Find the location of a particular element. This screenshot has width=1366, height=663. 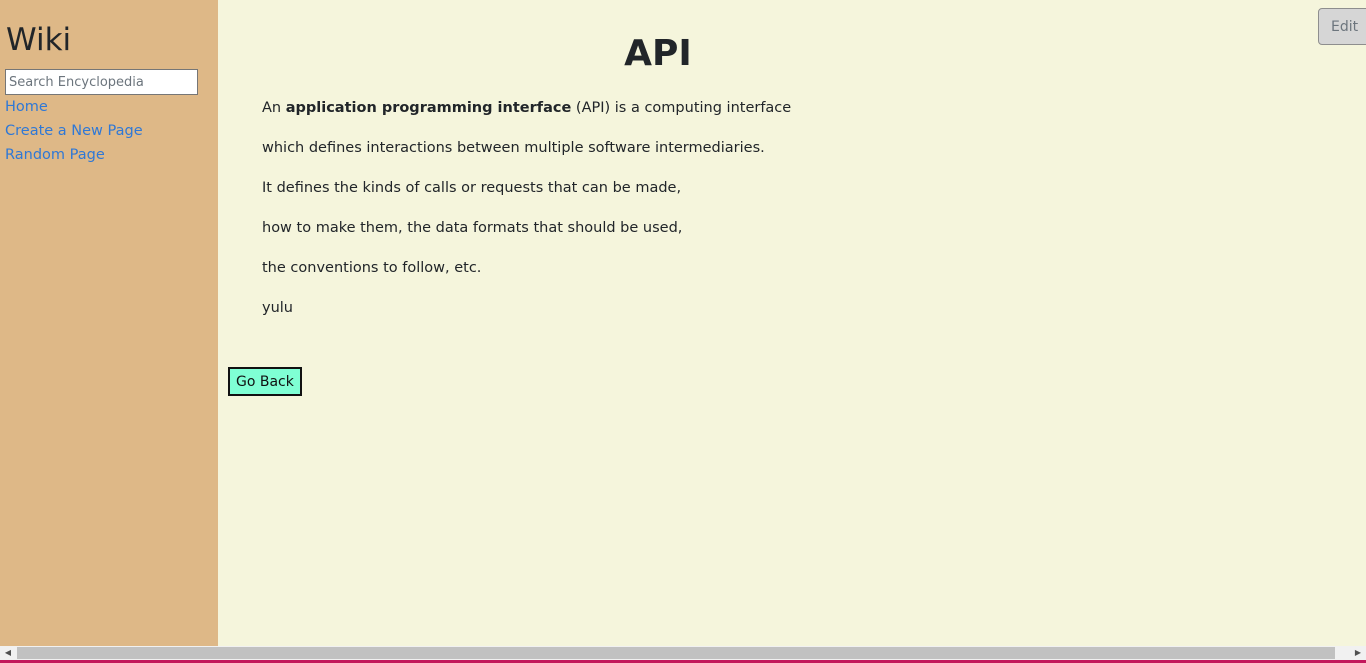

intro-prefix: An is located at coordinates (272, 108).